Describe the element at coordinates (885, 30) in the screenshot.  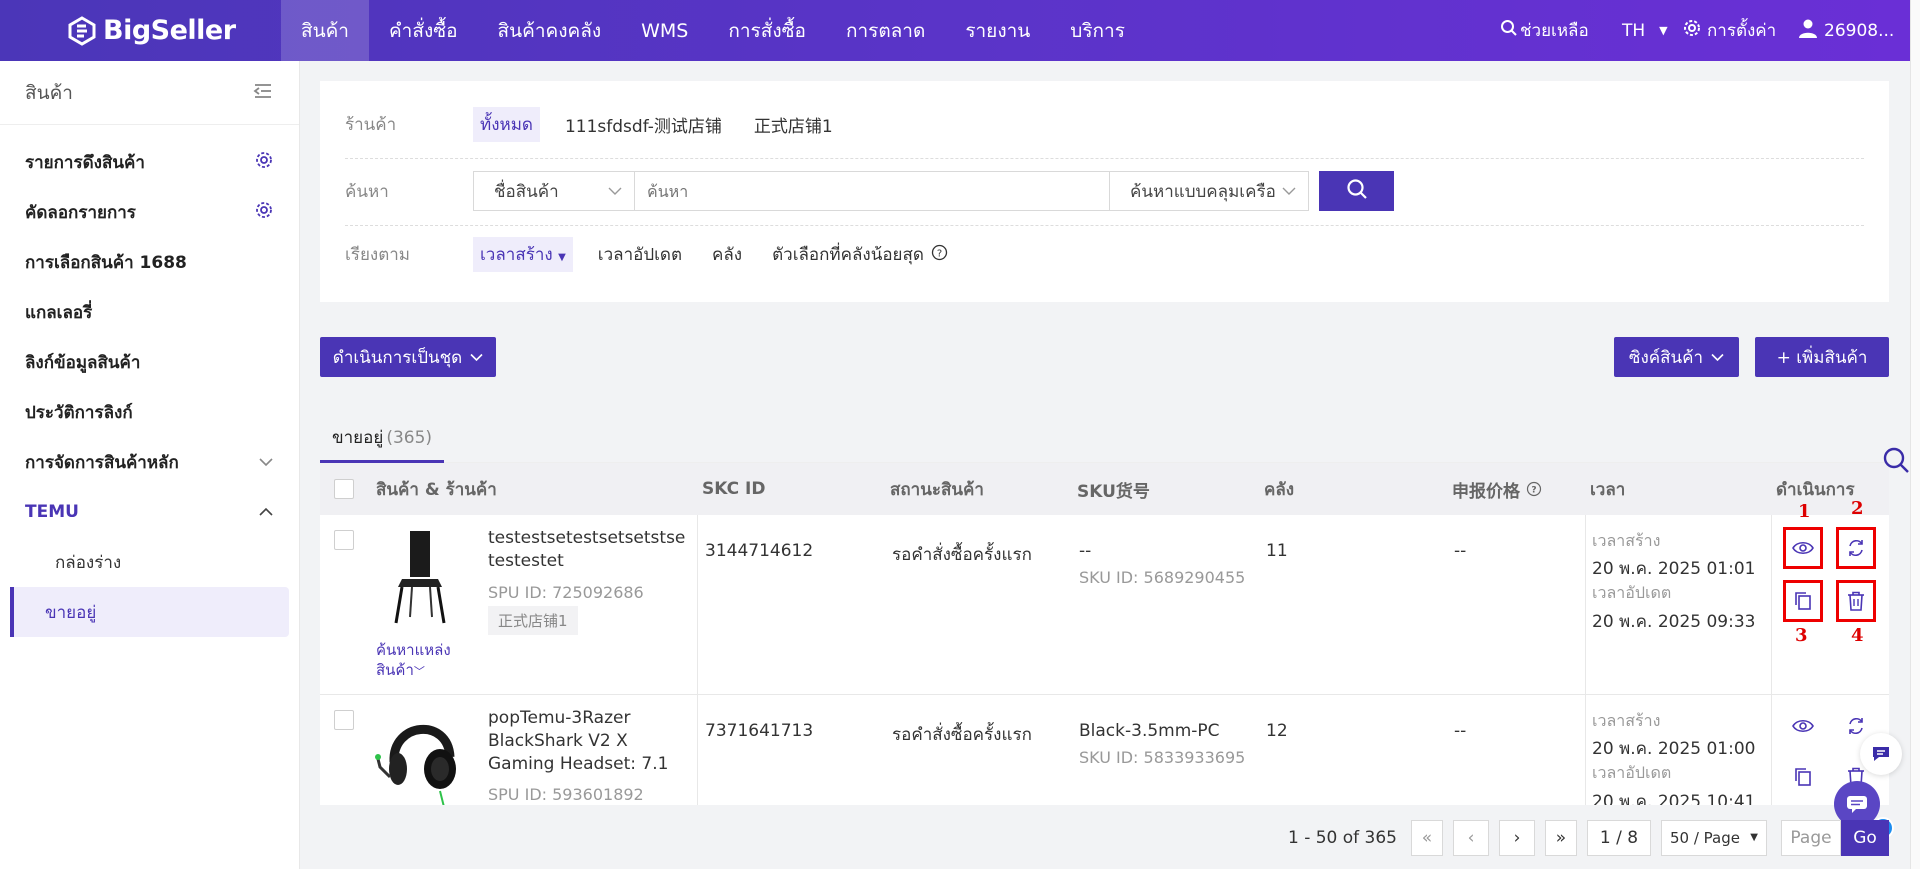
I see `nav-marketing: การตลาด` at that location.